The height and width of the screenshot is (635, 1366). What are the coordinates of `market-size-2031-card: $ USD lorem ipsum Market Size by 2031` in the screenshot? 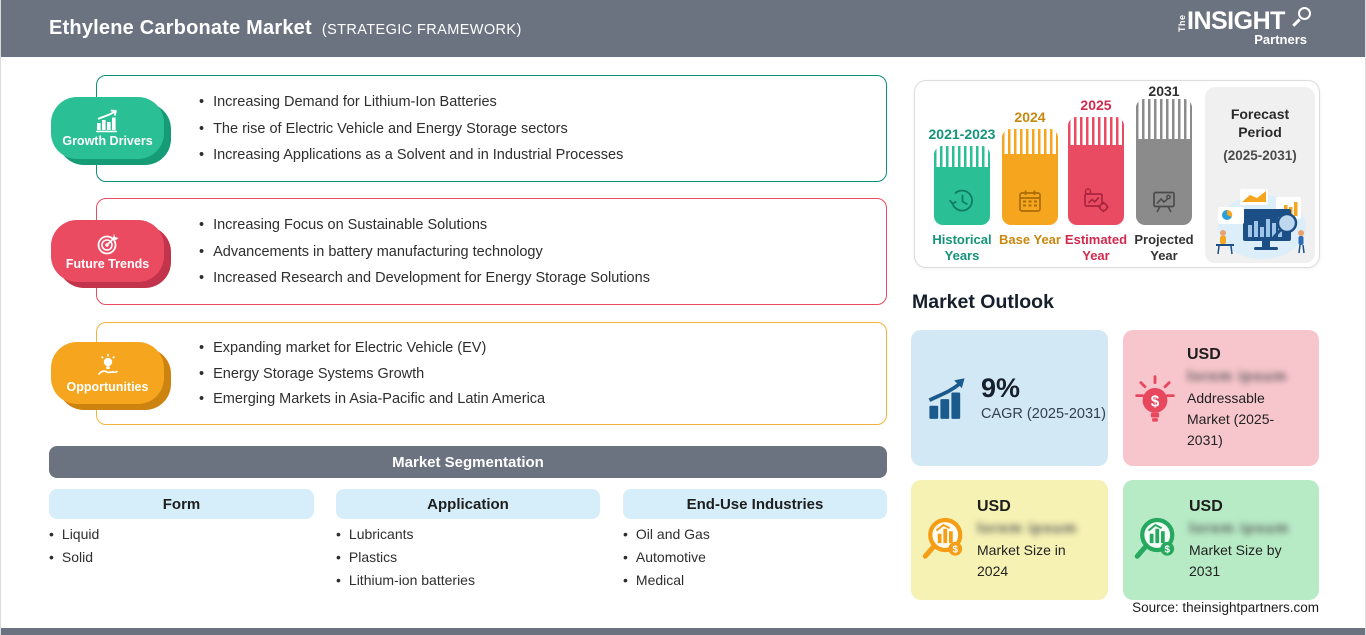 It's located at (1221, 540).